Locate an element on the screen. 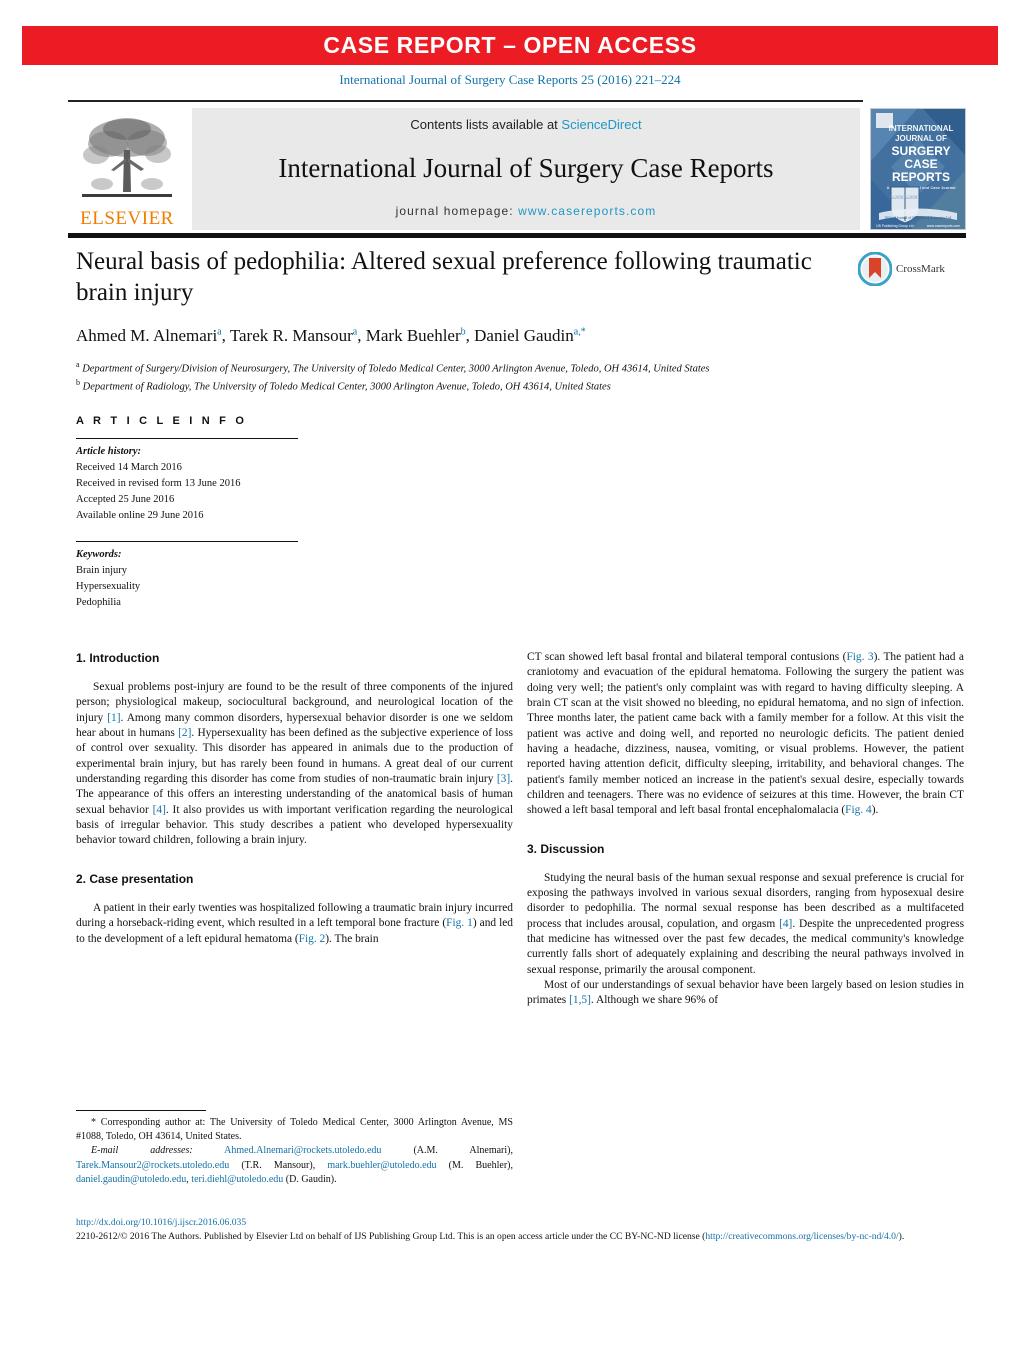  sciencedirect-link: ScienceDirect is located at coordinates (601, 124).